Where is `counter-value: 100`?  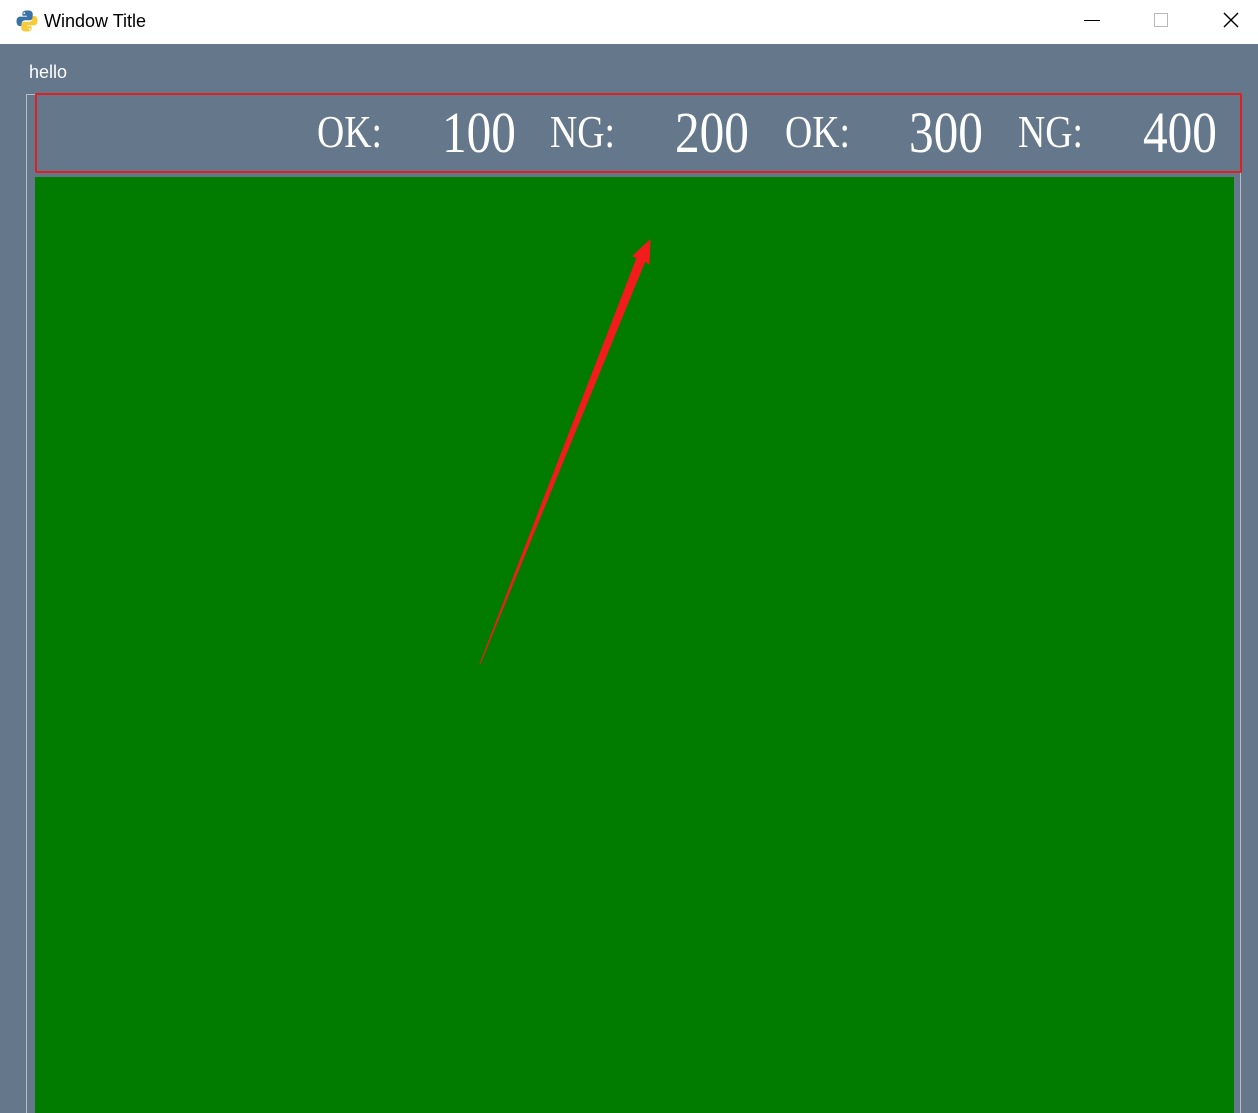 counter-value: 100 is located at coordinates (479, 132).